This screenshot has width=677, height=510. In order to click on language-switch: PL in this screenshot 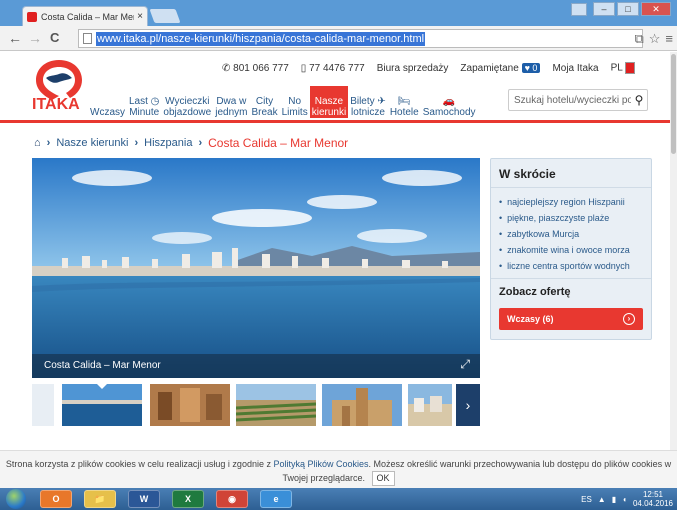, I will do `click(623, 68)`.